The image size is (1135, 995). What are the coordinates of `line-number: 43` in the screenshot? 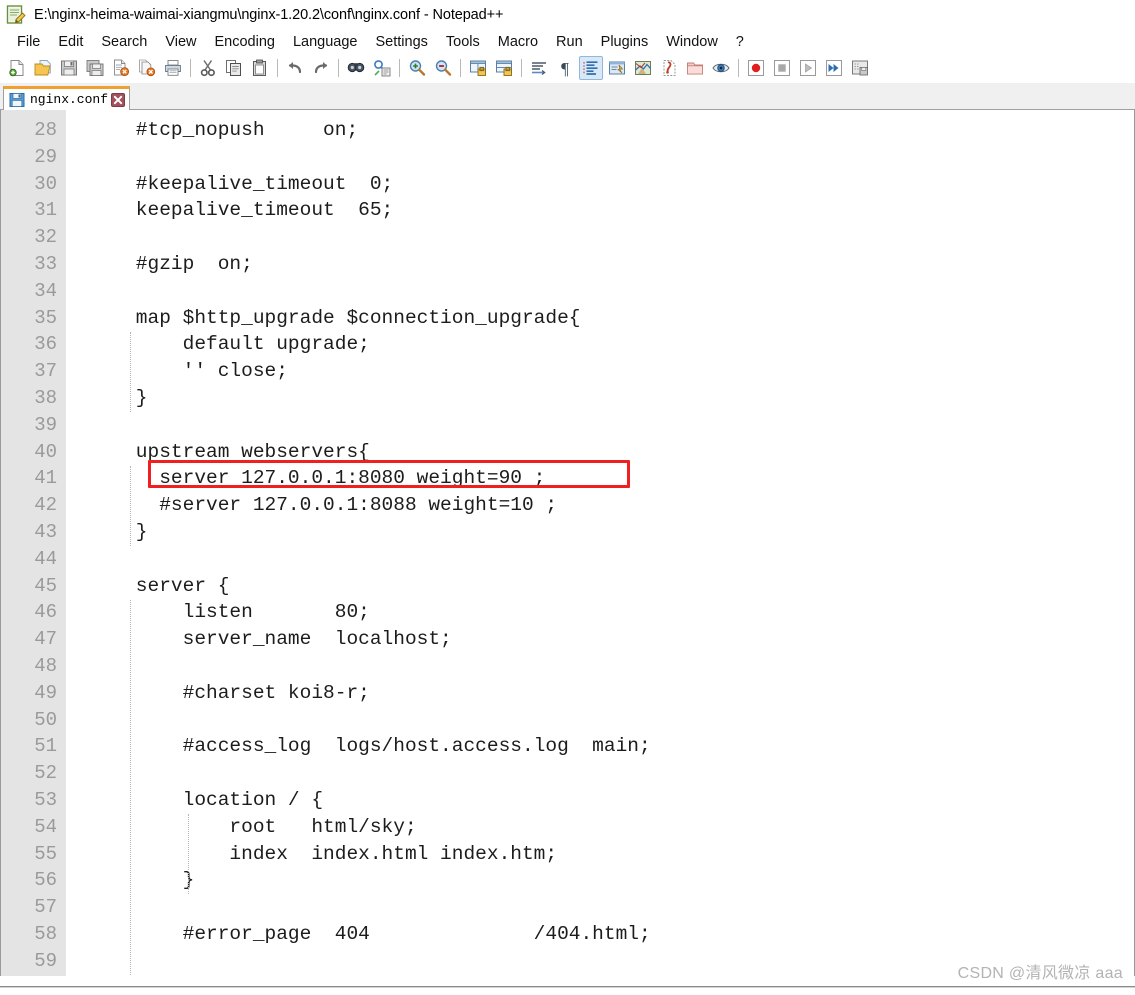 It's located at (45, 531).